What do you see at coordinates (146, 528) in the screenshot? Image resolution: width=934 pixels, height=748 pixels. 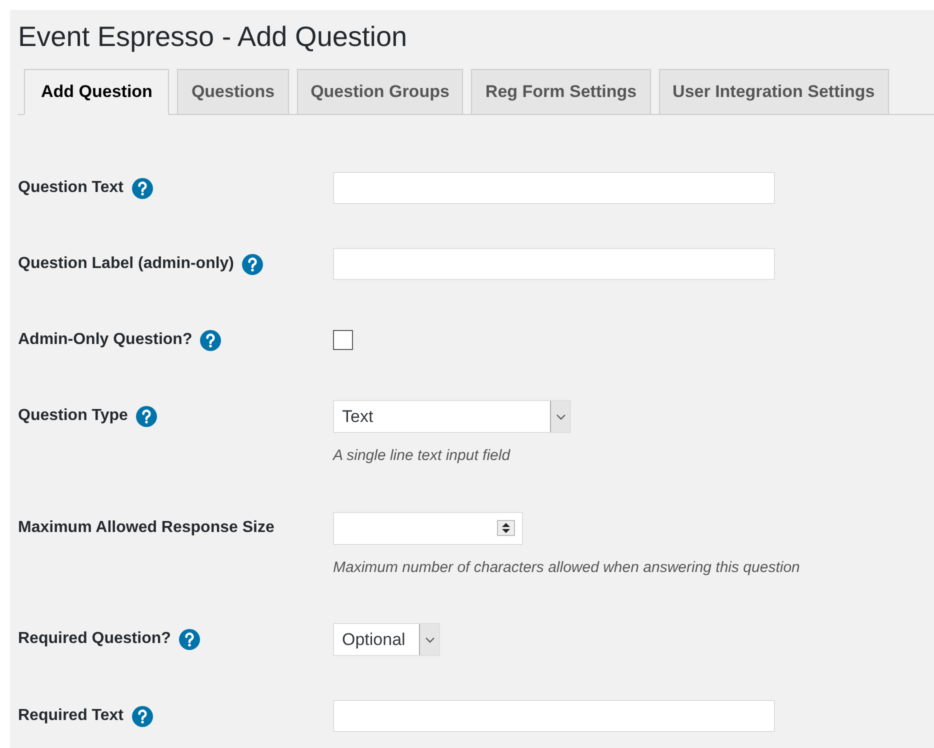 I see `field-label: Maximum Allowed Response Size` at bounding box center [146, 528].